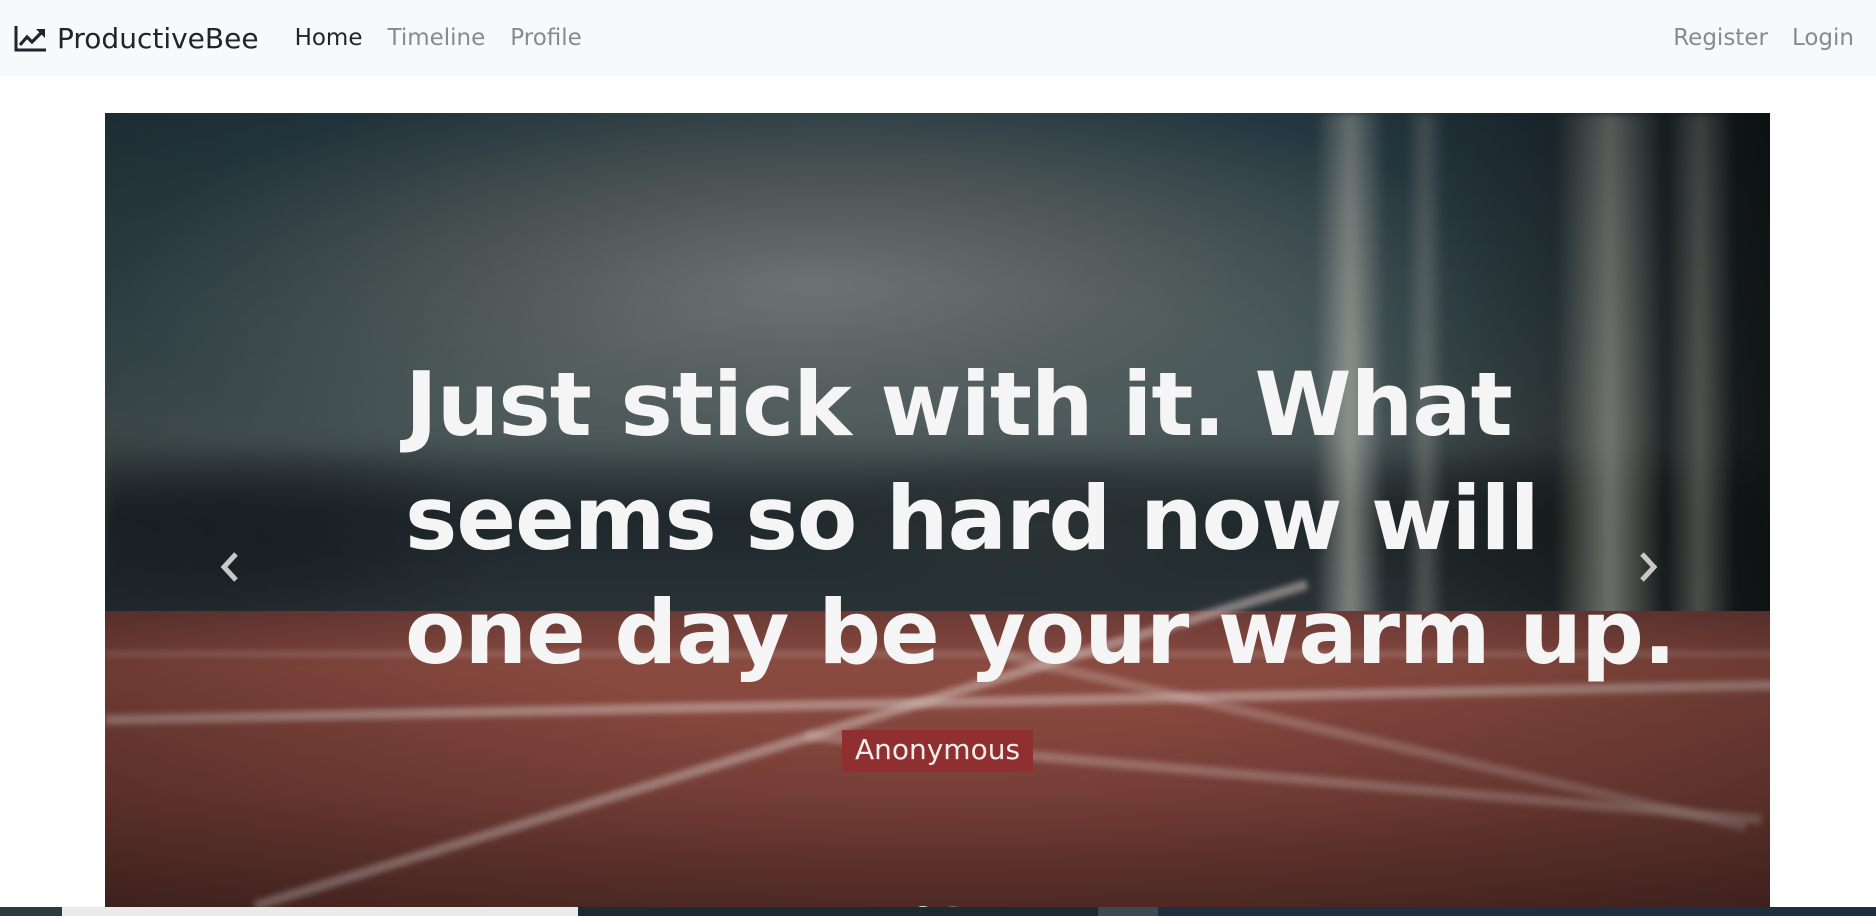 The image size is (1876, 916). I want to click on carousel-prev-button, so click(230, 567).